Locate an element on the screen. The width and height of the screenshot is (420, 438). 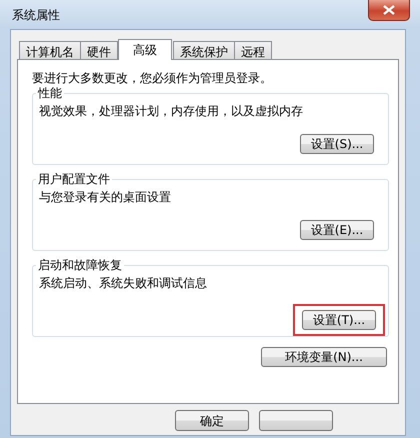
tab: 高级 is located at coordinates (145, 49).